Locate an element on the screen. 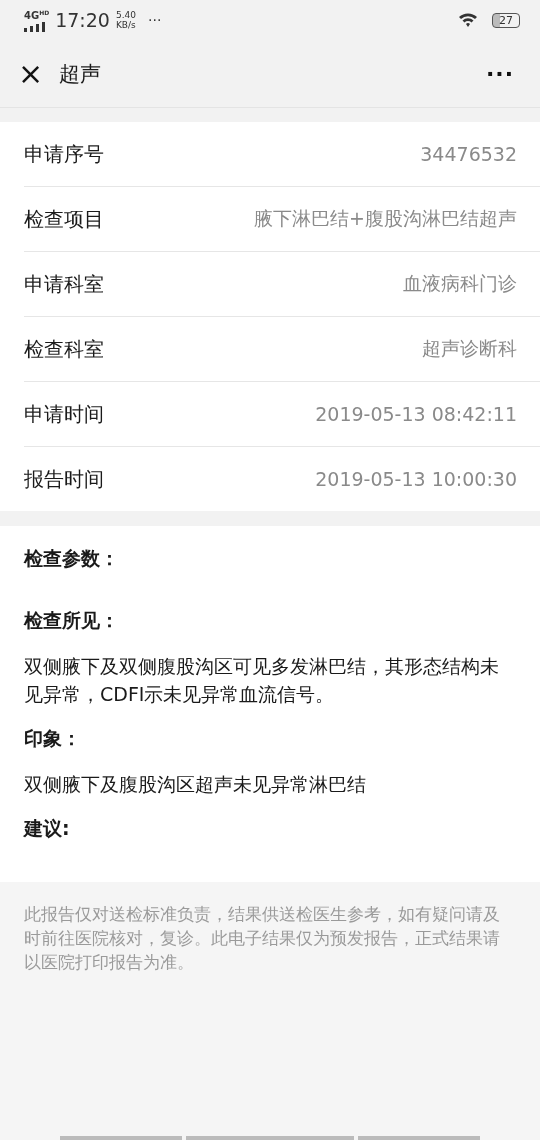 The height and width of the screenshot is (1140, 540). section-text: 双侧腋下及双侧腹股沟区可见多发淋巴结，其形态结构未见异常，CDFI示未见异常血流信号。 is located at coordinates (262, 680).